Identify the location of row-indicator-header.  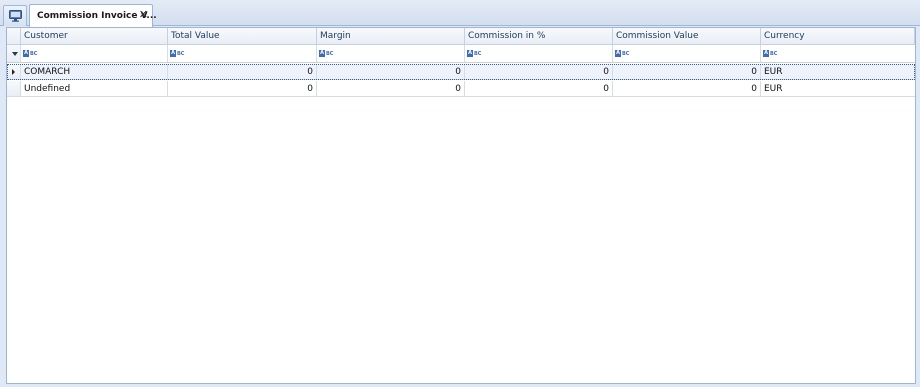
(14, 36).